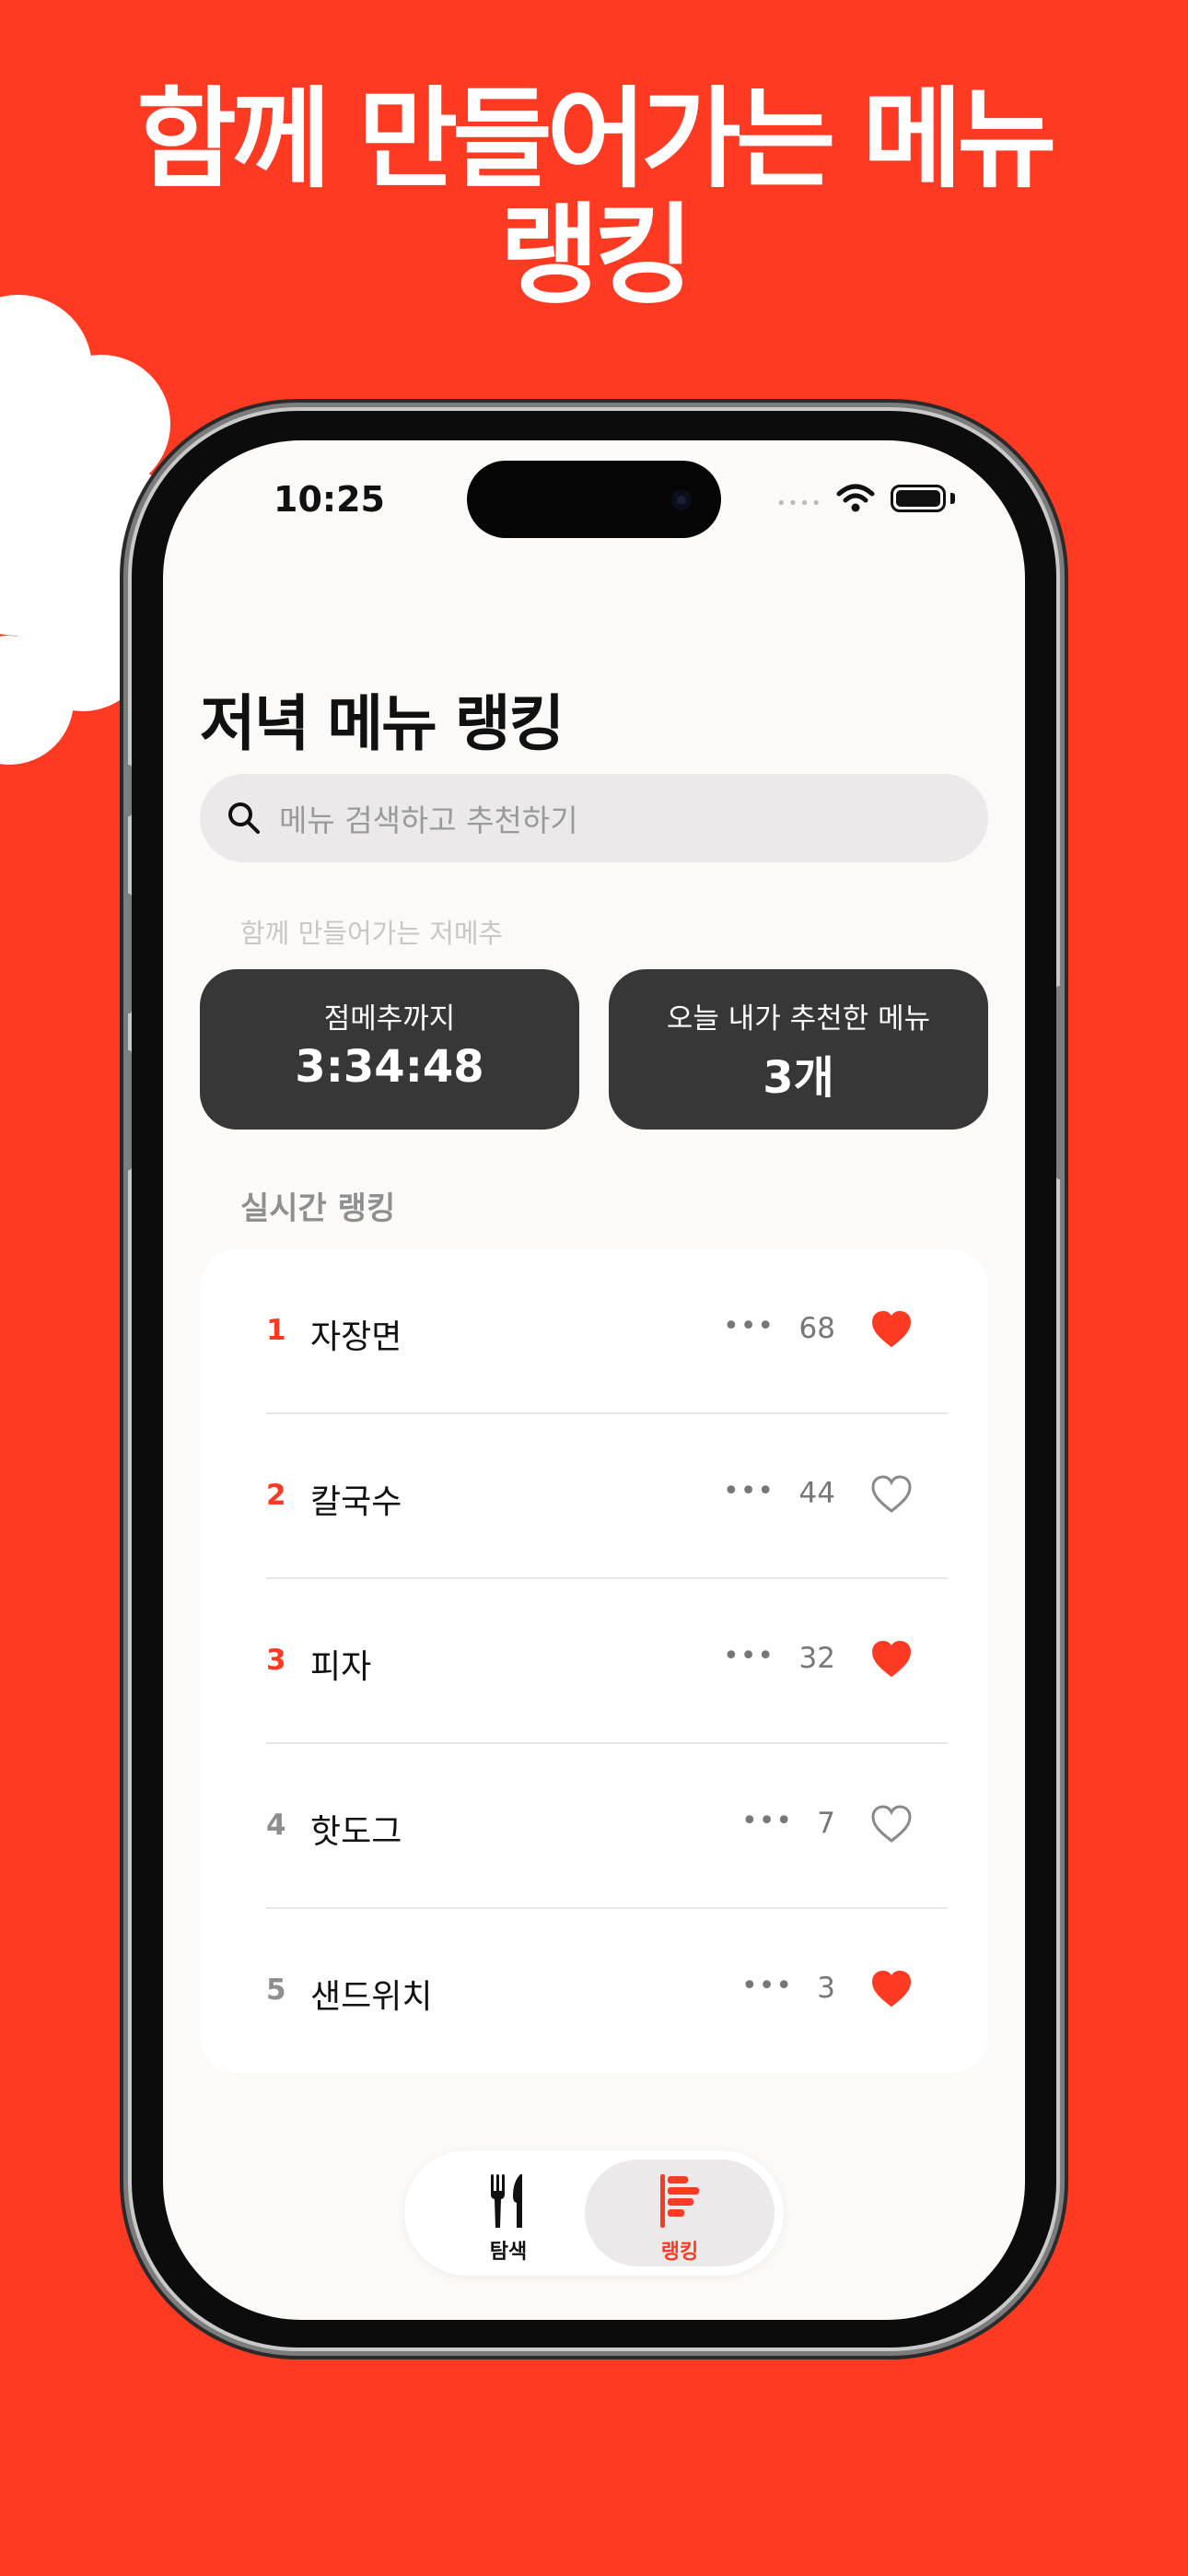  What do you see at coordinates (799, 504) in the screenshot?
I see `signal-dots-icon: ••••` at bounding box center [799, 504].